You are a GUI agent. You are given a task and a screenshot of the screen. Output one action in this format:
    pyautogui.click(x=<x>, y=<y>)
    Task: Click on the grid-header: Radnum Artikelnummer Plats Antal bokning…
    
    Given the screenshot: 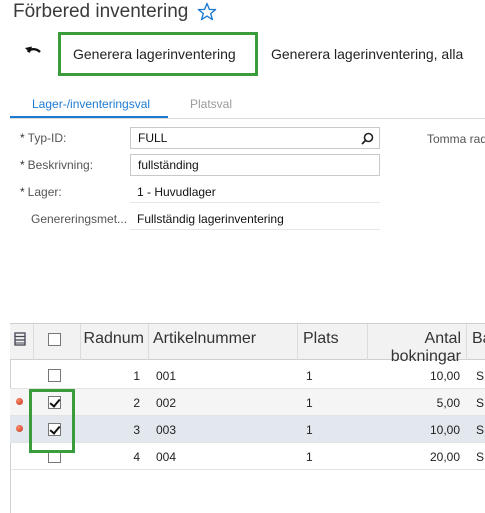 What is the action you would take?
    pyautogui.click(x=247, y=344)
    